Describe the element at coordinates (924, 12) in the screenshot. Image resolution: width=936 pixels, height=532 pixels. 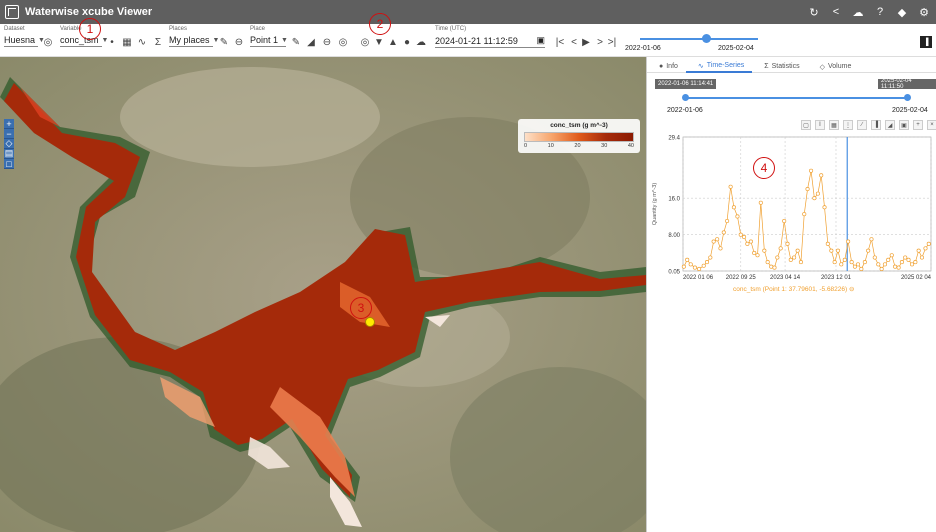
I see `settings-icon: ⚙` at that location.